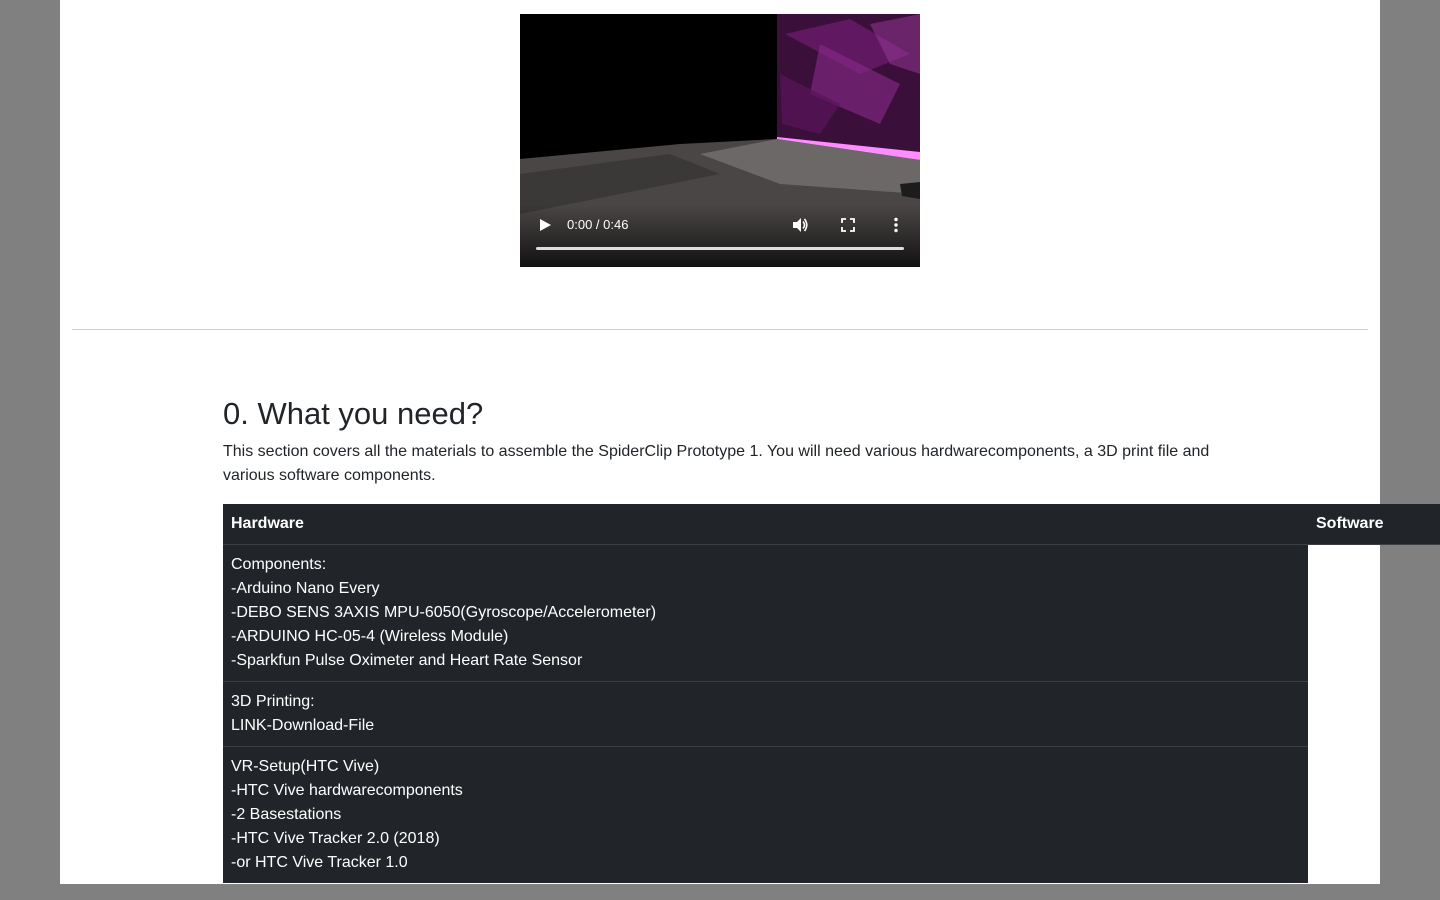 This screenshot has height=900, width=1440. I want to click on video-controls: 0:00 / 0:46, so click(720, 236).